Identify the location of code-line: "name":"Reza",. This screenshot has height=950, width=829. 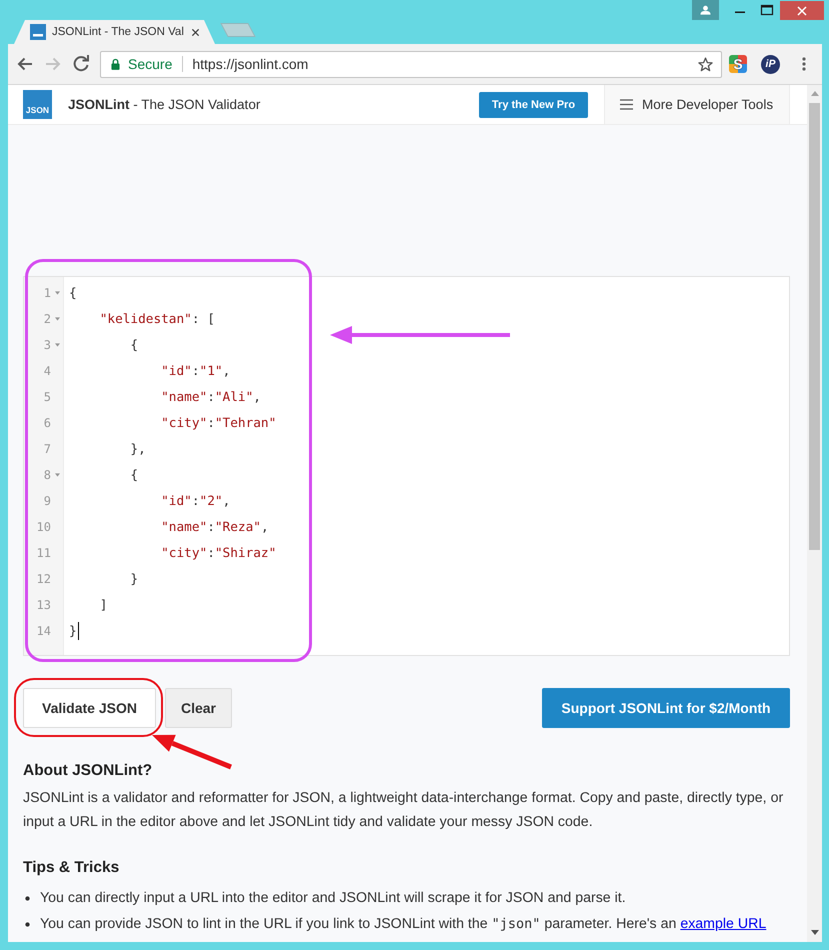
(214, 527).